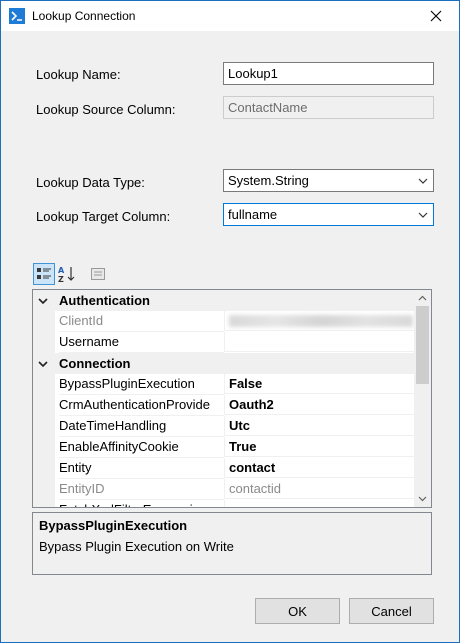 This screenshot has height=643, width=460. I want to click on property-name: Entity, so click(141, 468).